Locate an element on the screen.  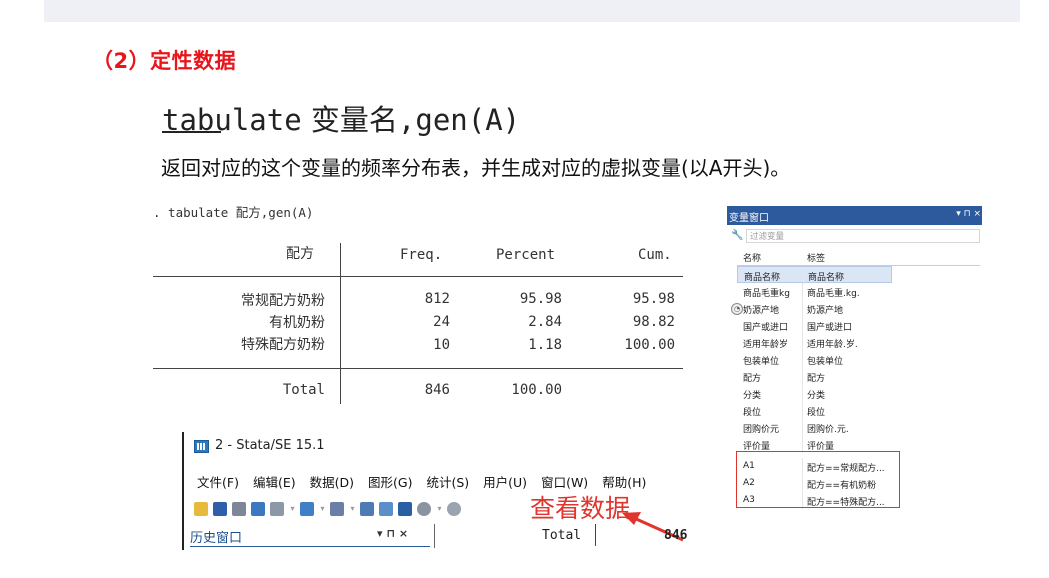
variable-row: 奶源产地 奶源产地 is located at coordinates (817, 308).